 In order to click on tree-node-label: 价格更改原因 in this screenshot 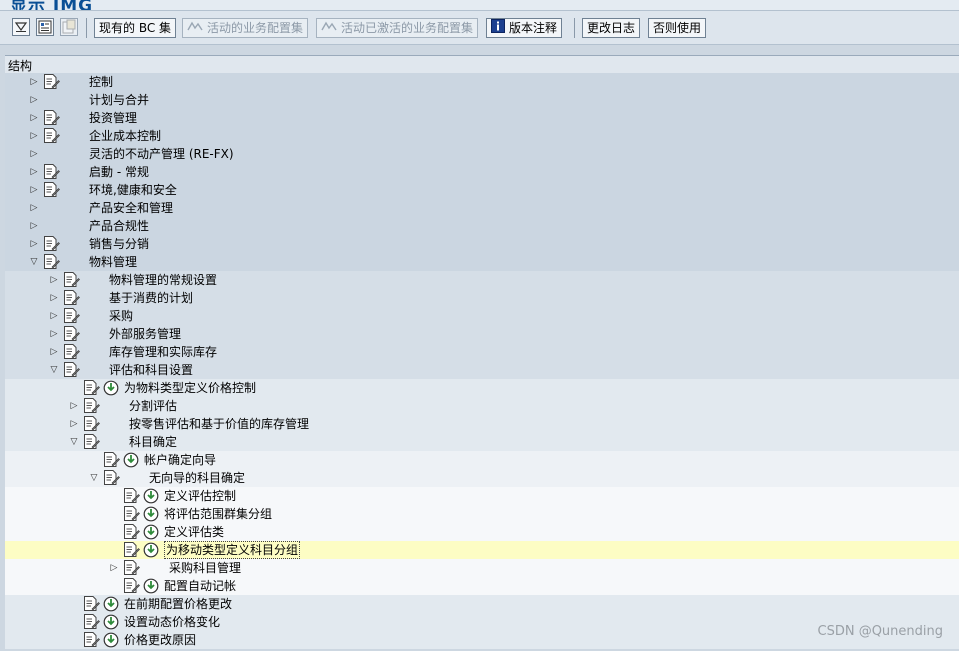, I will do `click(160, 640)`.